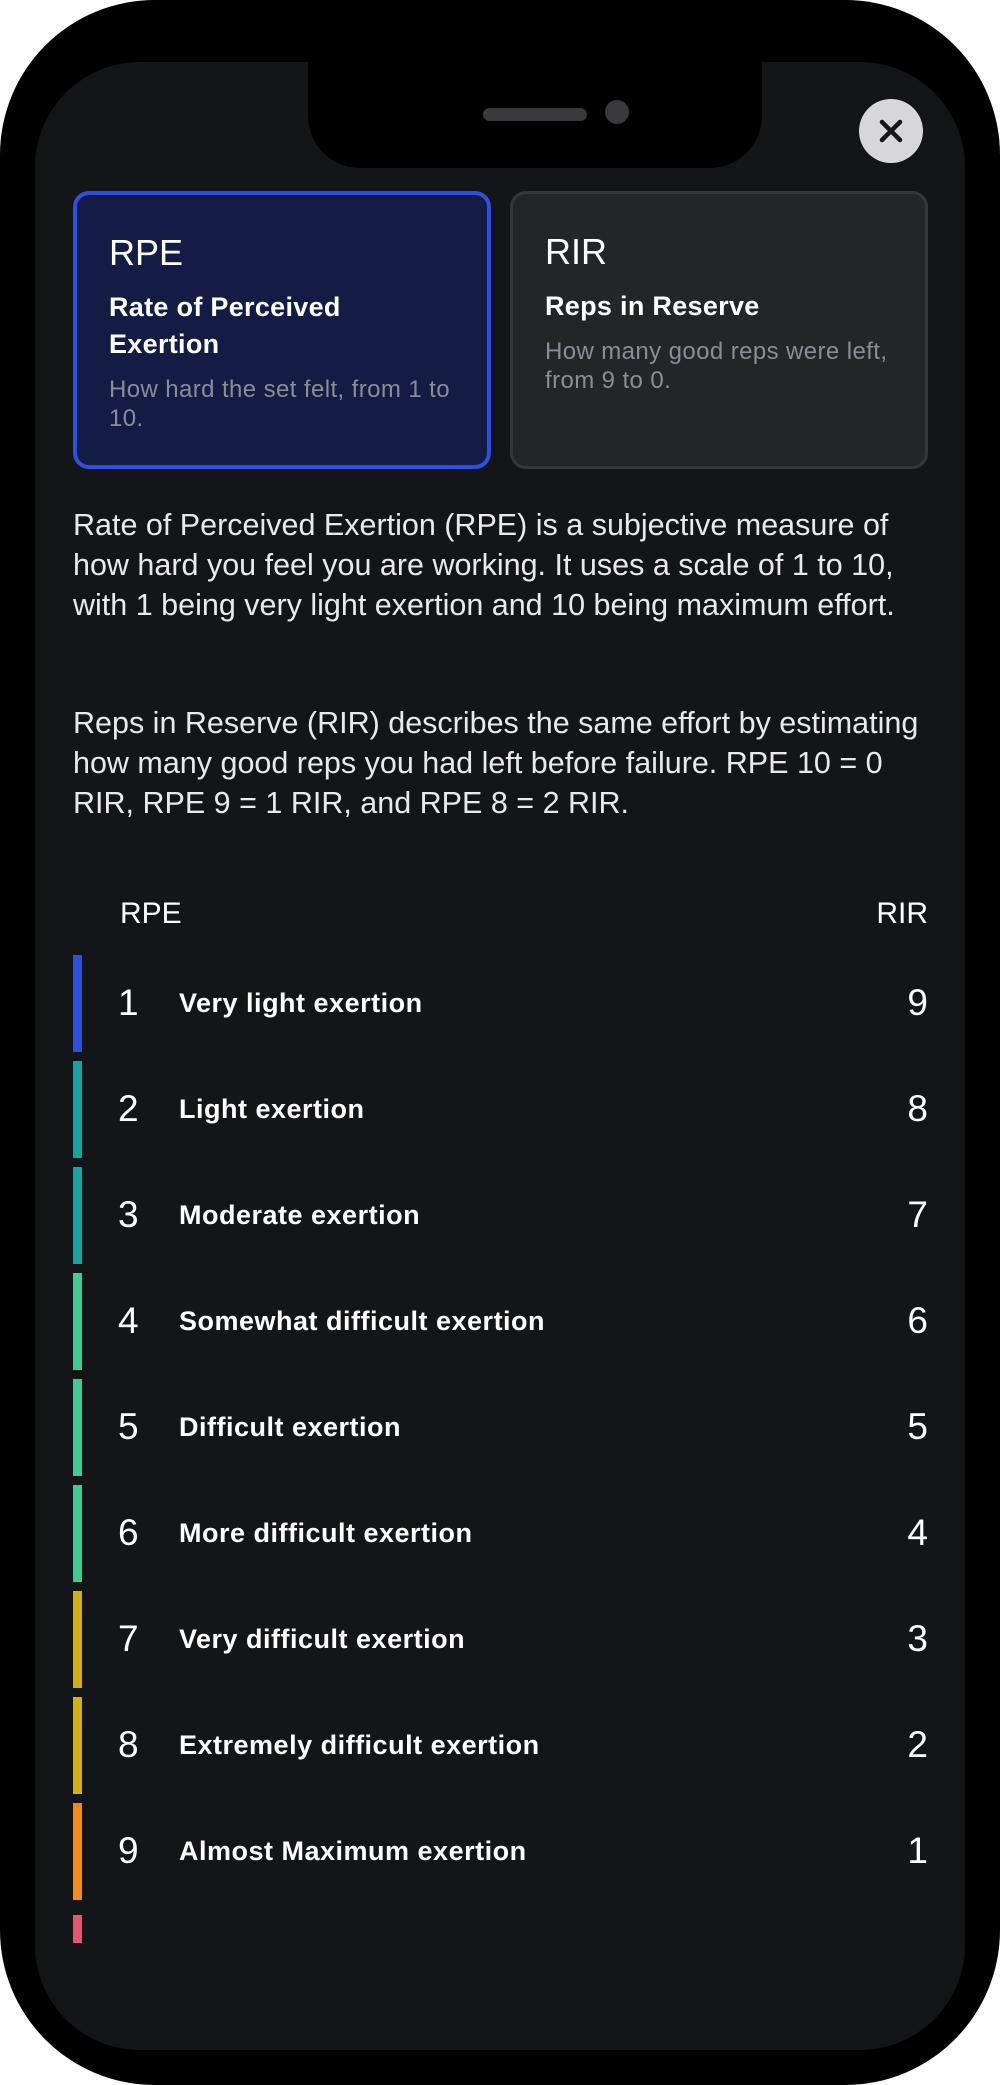 The image size is (1000, 2085). Describe the element at coordinates (300, 1215) in the screenshot. I see `exertion-label: Moderate exertion` at that location.